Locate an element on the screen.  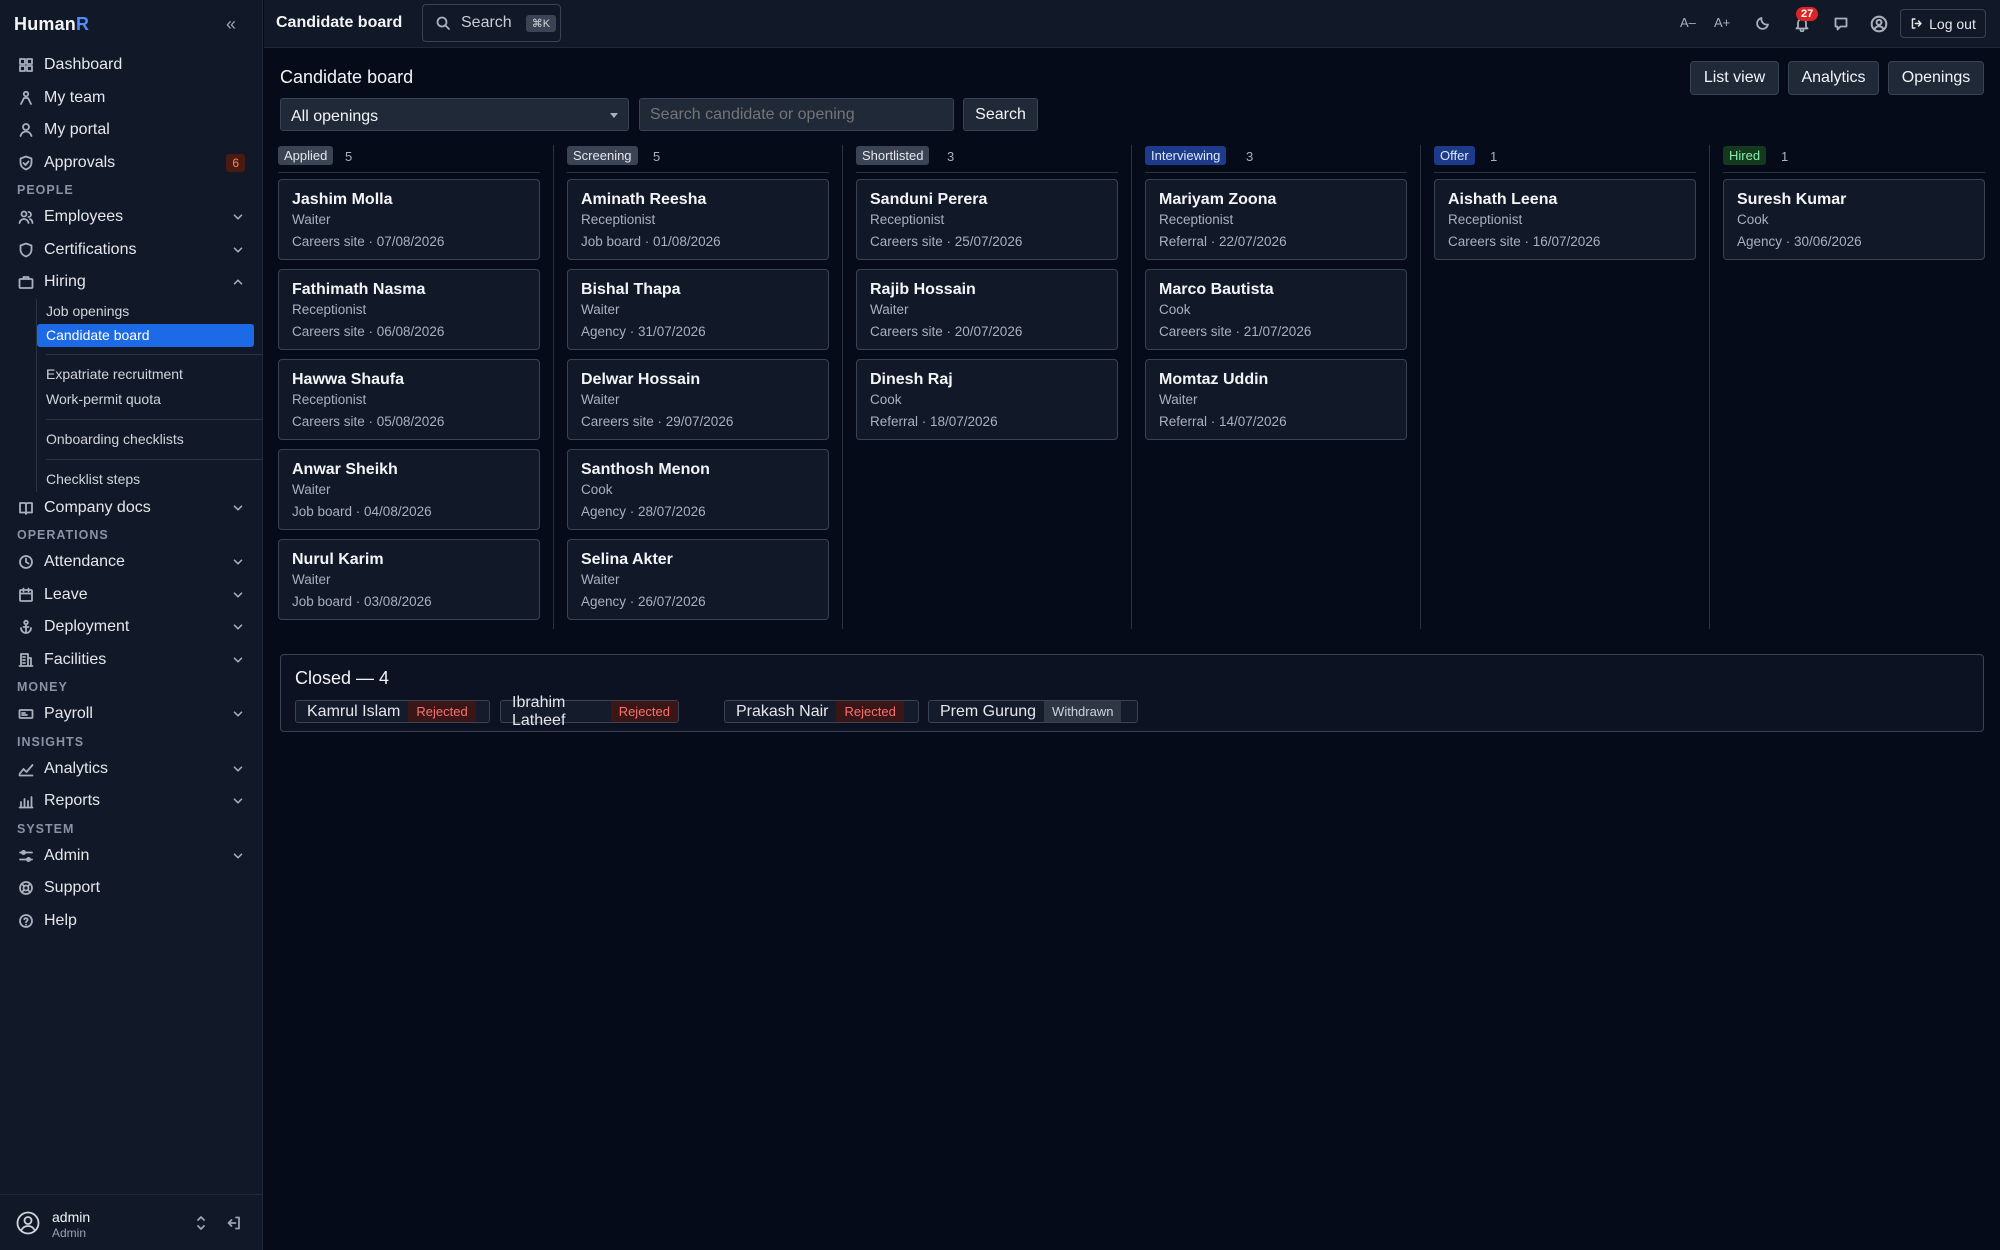
user-profile-footer: admin Admin is located at coordinates (131, 1222).